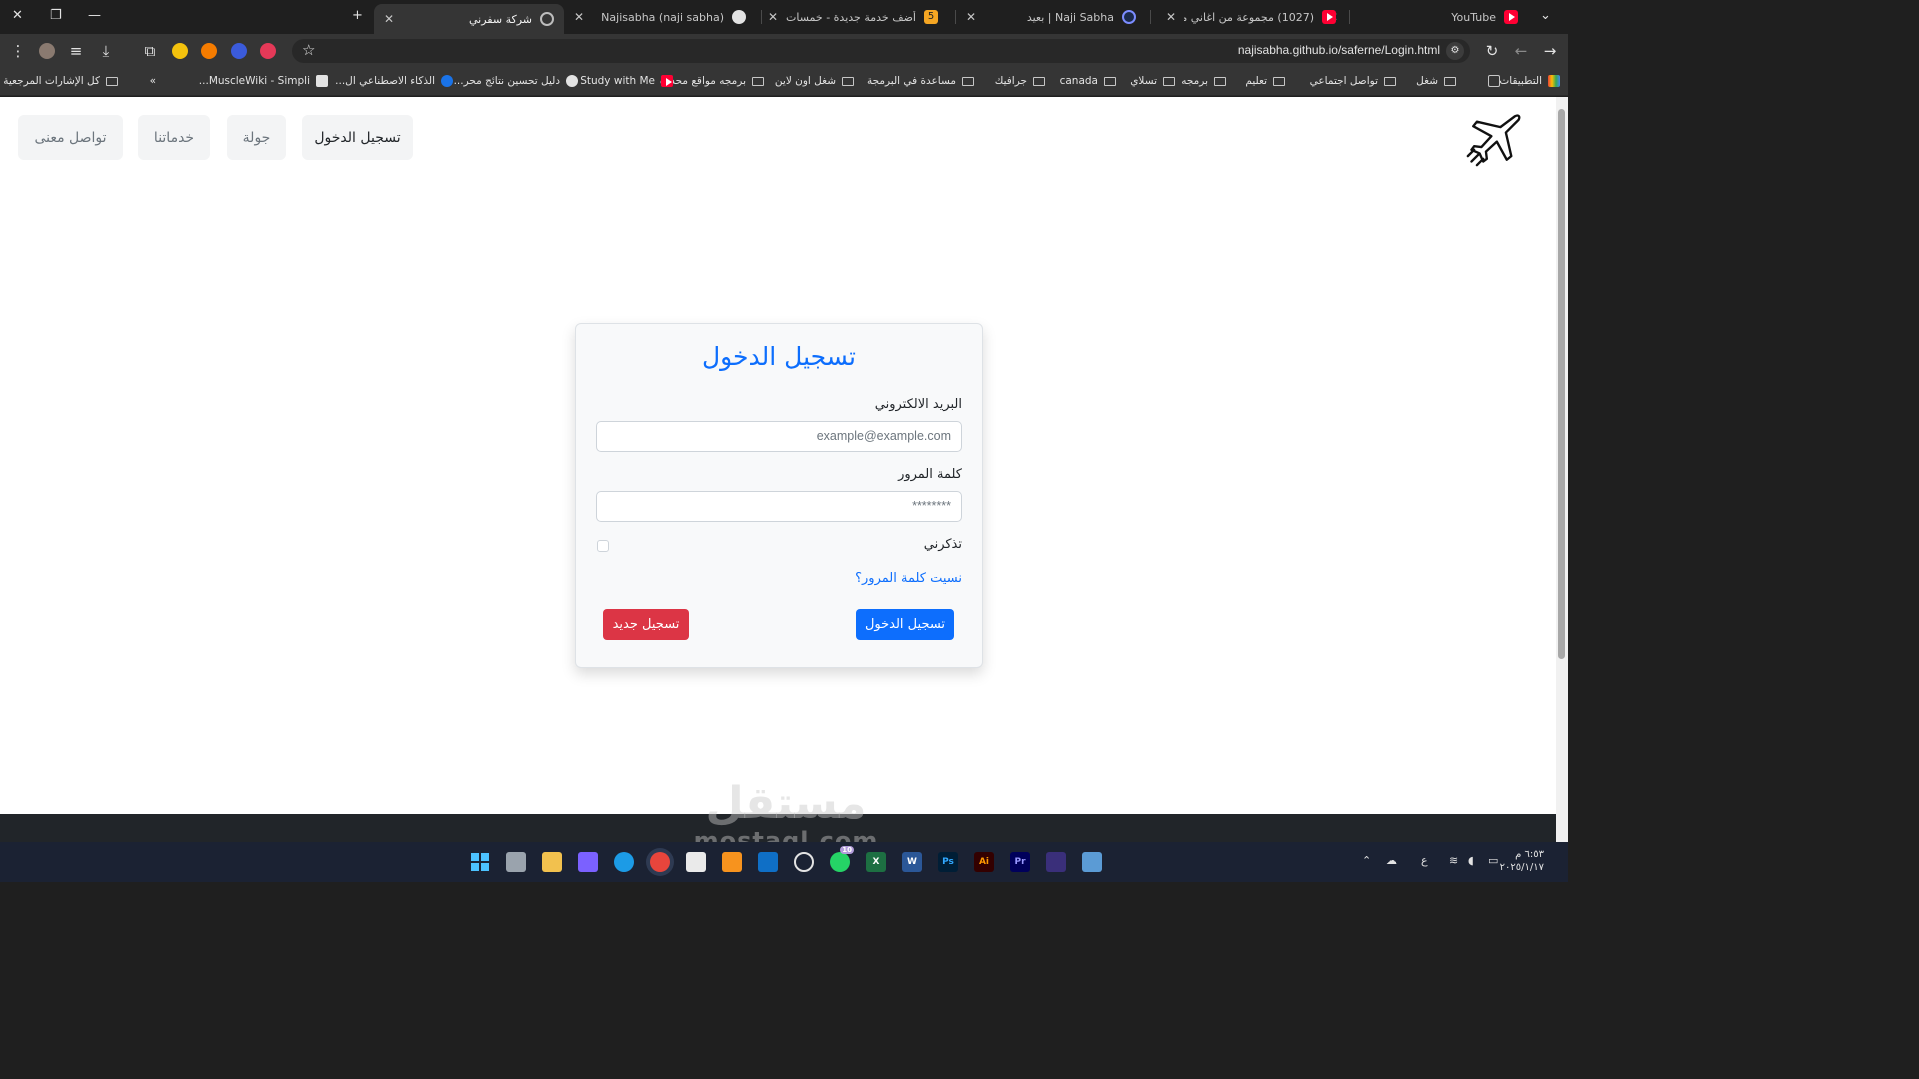 The height and width of the screenshot is (1079, 1919). Describe the element at coordinates (1492, 51) in the screenshot. I see `reload-icon: ↻` at that location.